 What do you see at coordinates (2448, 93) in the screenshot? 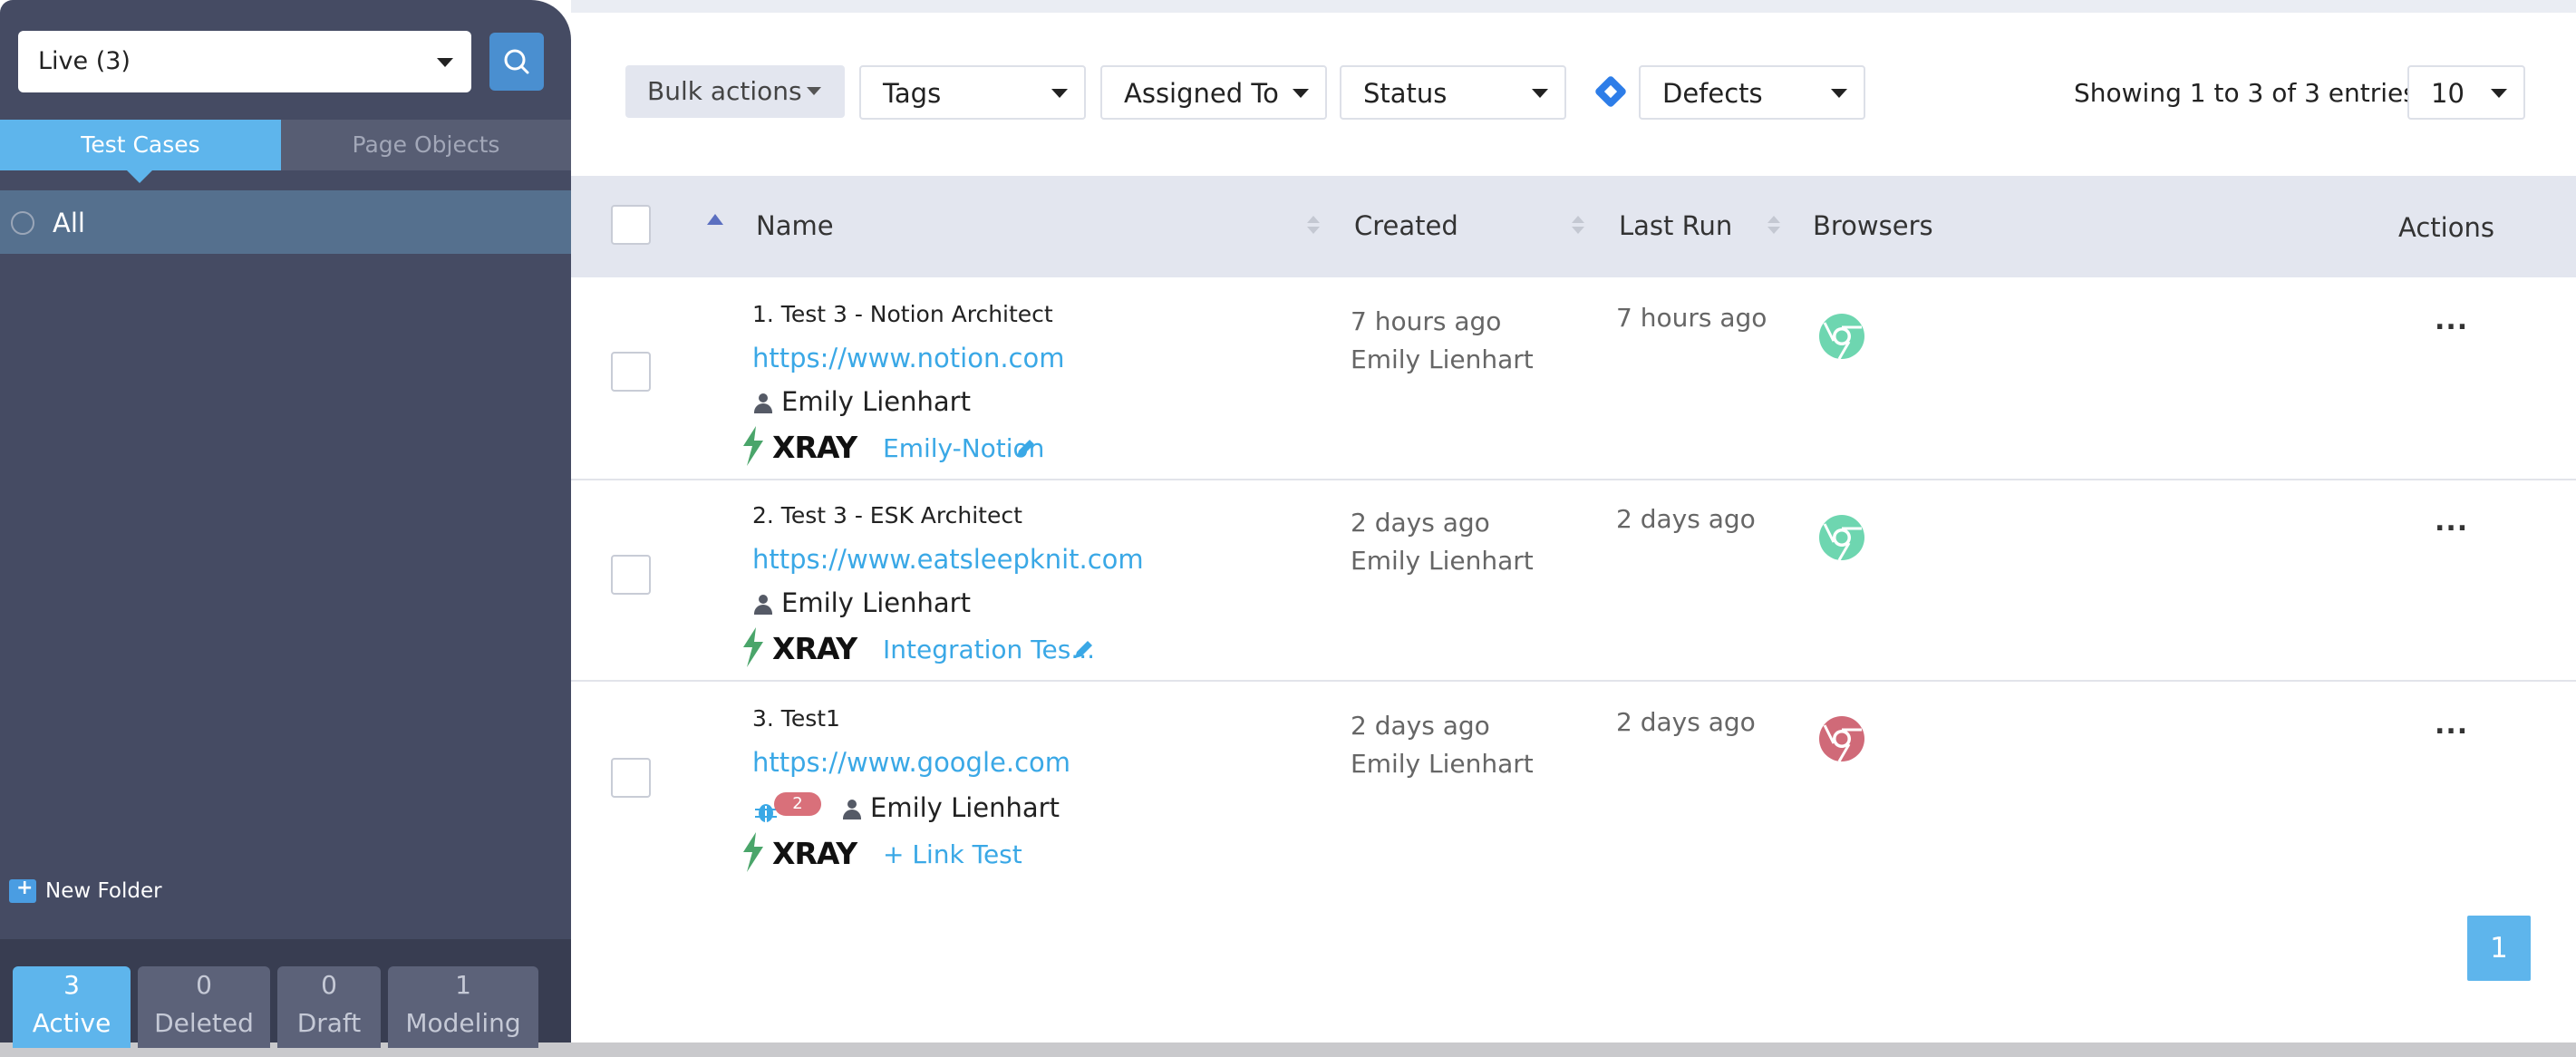
I see `page-size-value: 10` at bounding box center [2448, 93].